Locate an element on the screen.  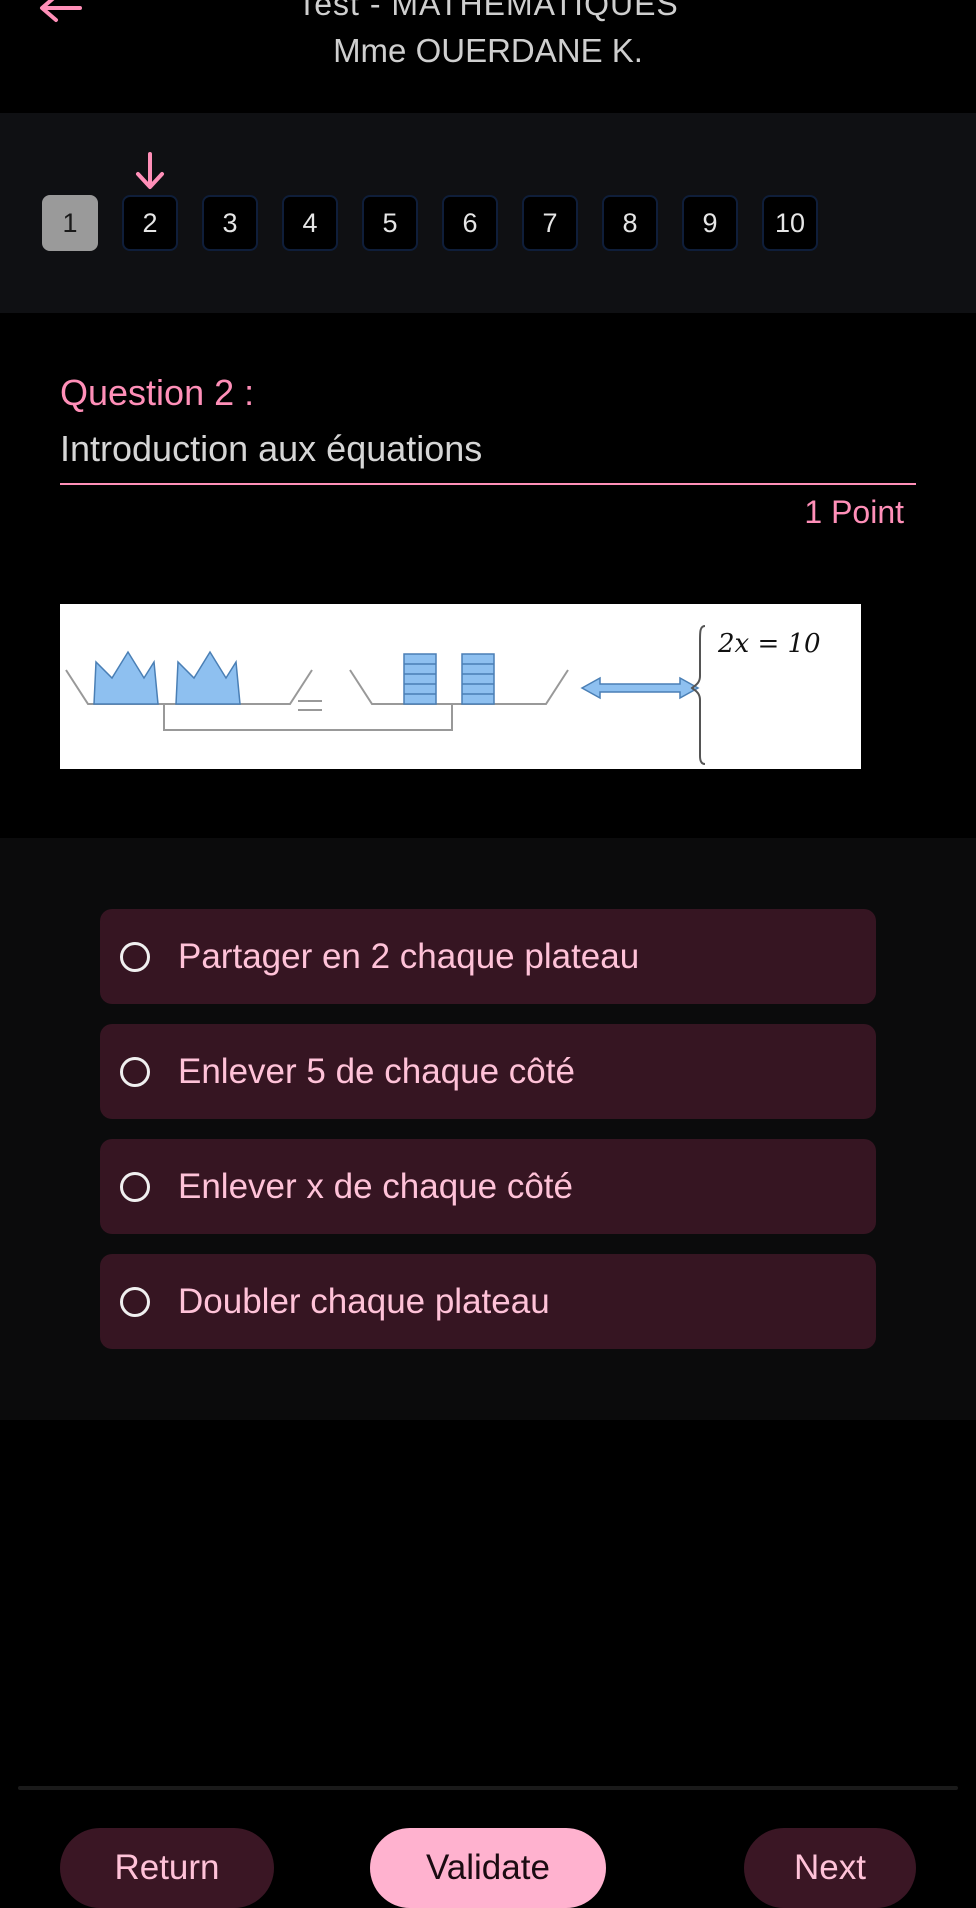
question-button-8: 8 is located at coordinates (630, 223).